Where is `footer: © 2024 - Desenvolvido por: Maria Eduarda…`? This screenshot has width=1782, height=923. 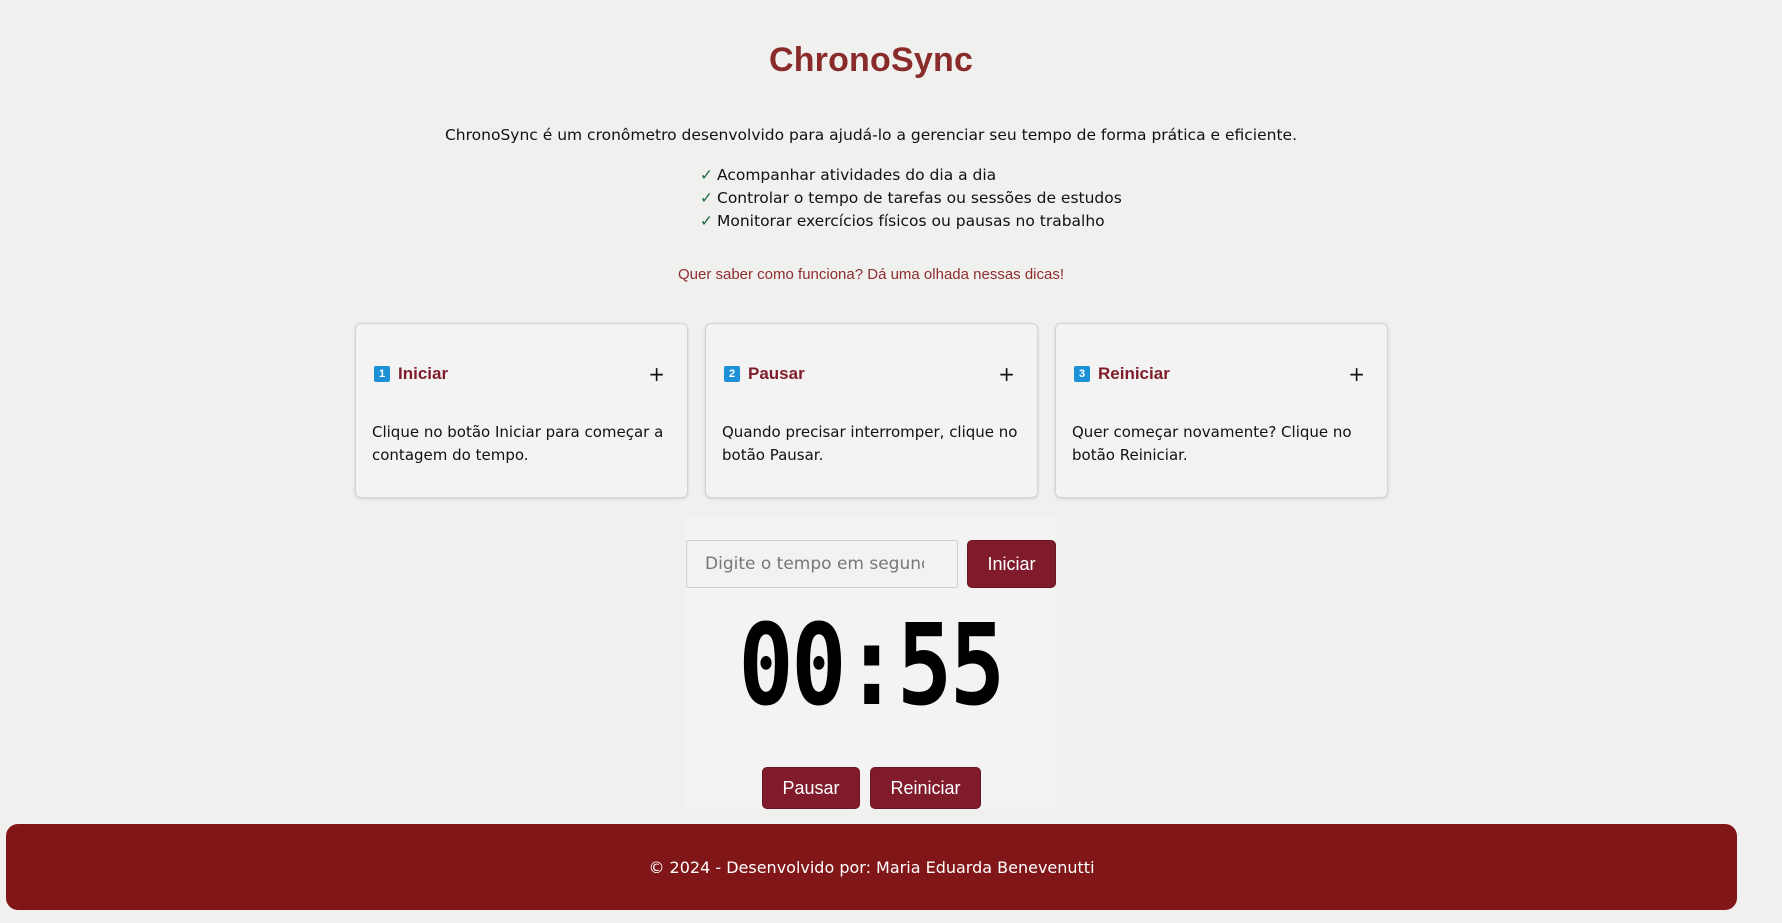 footer: © 2024 - Desenvolvido por: Maria Eduarda… is located at coordinates (871, 867).